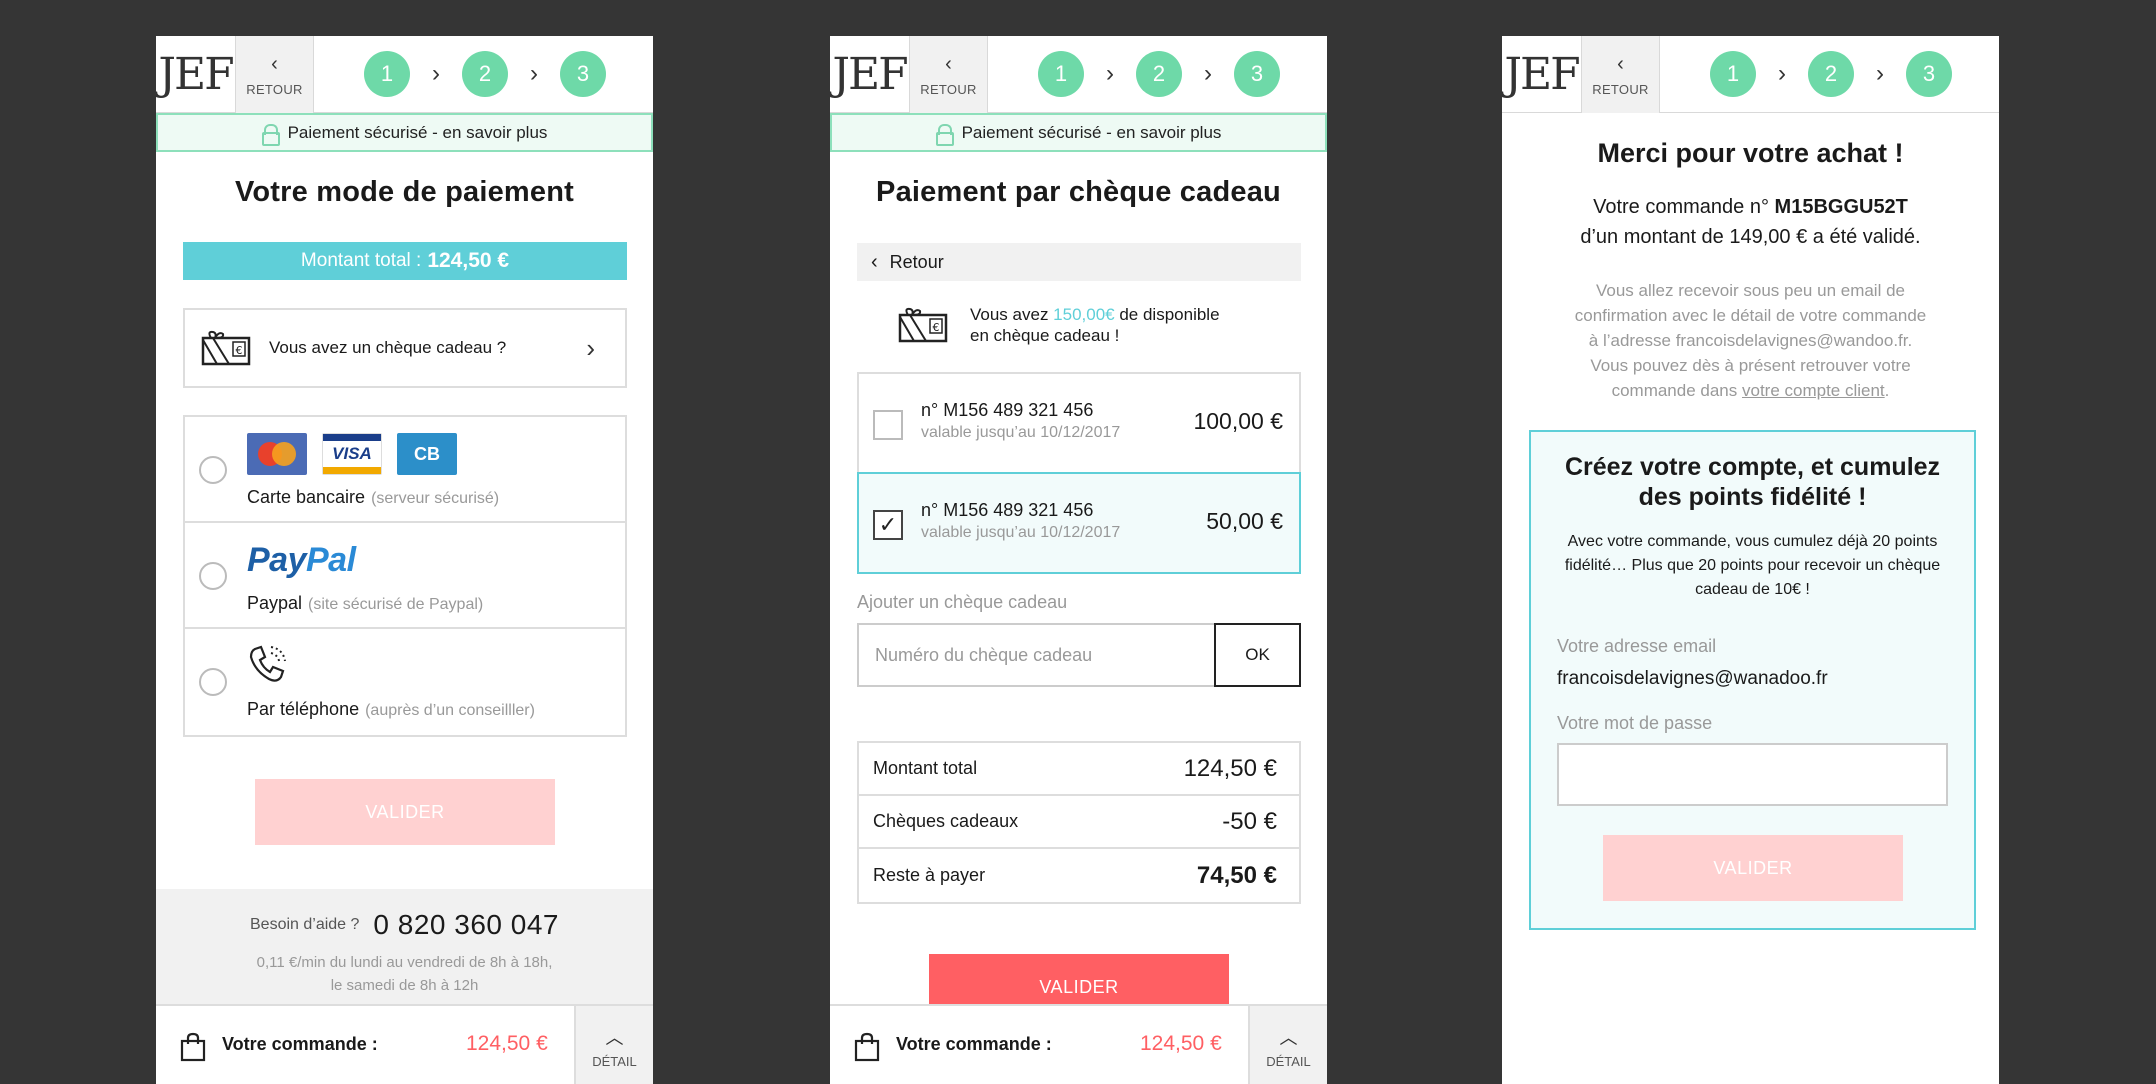  Describe the element at coordinates (1079, 262) in the screenshot. I see `retour-link: ‹ Retour` at that location.